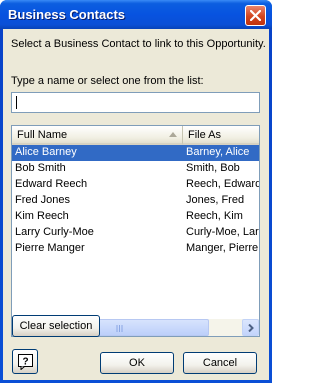 This screenshot has width=320, height=383. Describe the element at coordinates (137, 363) in the screenshot. I see `ok-button: OK` at that location.